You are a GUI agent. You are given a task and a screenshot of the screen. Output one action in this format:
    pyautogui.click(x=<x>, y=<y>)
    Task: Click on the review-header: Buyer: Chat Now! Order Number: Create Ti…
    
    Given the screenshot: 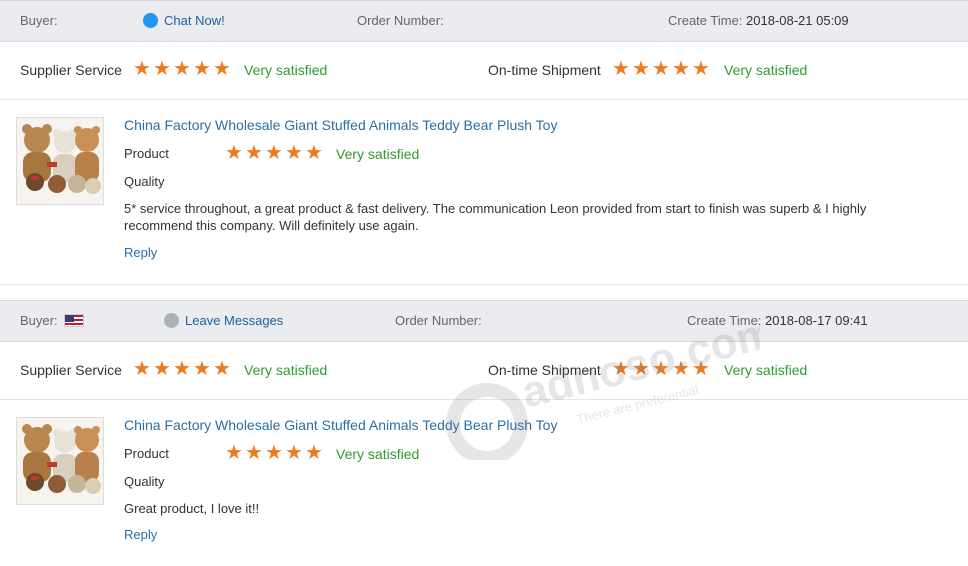 What is the action you would take?
    pyautogui.click(x=484, y=21)
    